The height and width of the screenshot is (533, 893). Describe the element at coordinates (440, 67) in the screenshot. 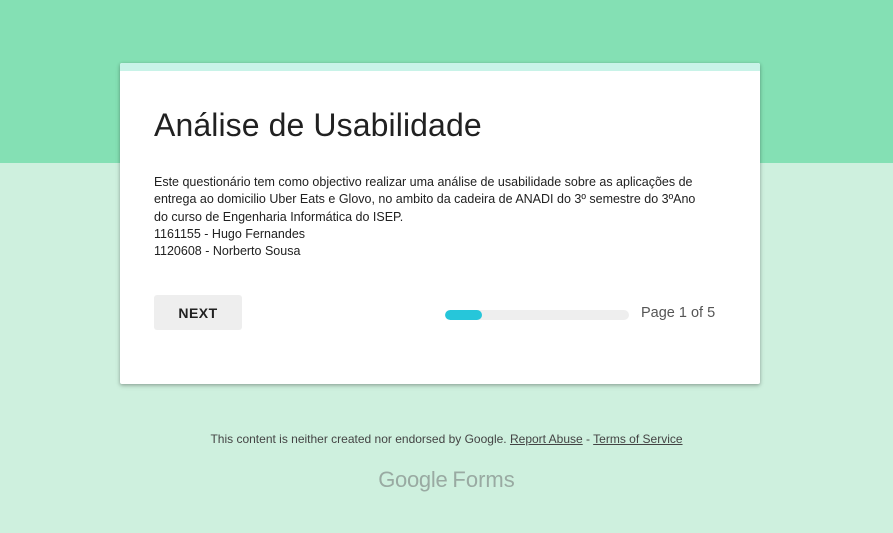

I see `card-top-strip` at that location.